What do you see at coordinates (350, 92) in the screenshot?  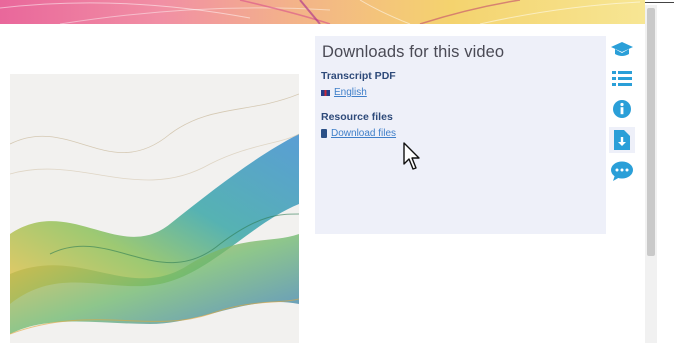 I see `transcript-english-label: English` at bounding box center [350, 92].